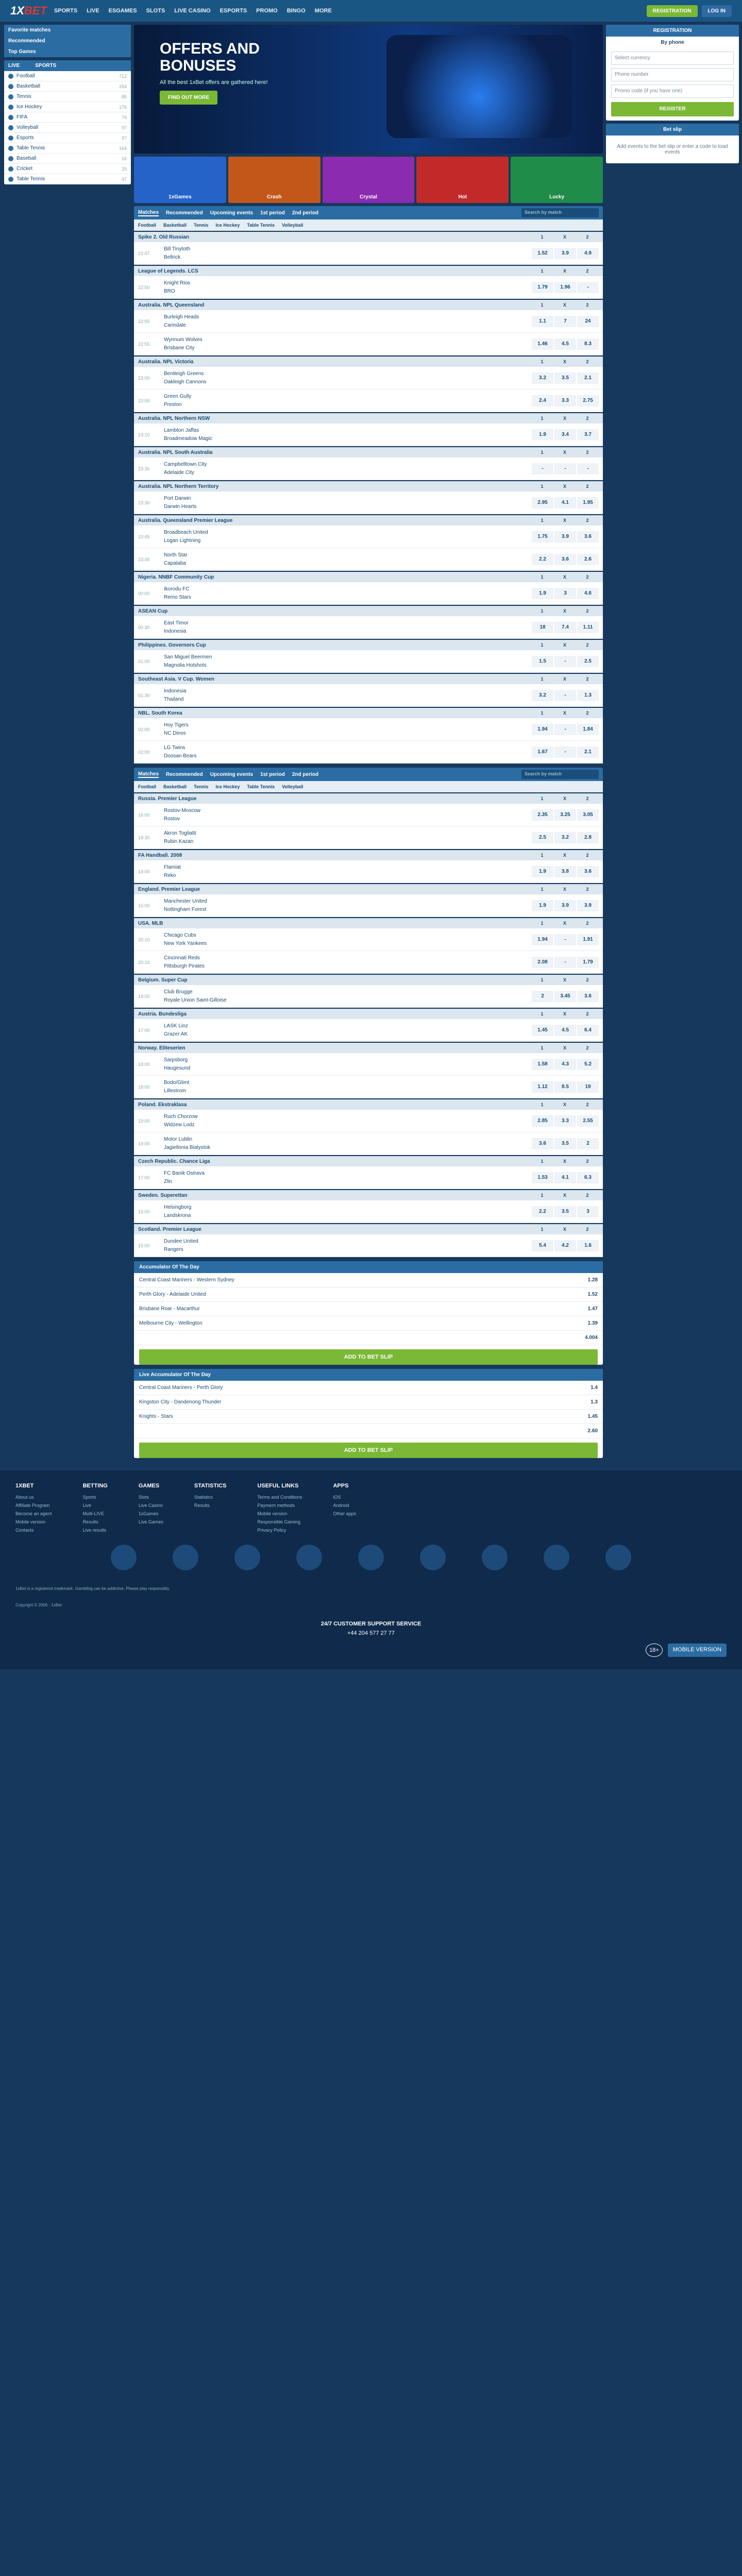 The height and width of the screenshot is (2576, 742). Describe the element at coordinates (588, 815) in the screenshot. I see `odds-button: 3.05` at that location.